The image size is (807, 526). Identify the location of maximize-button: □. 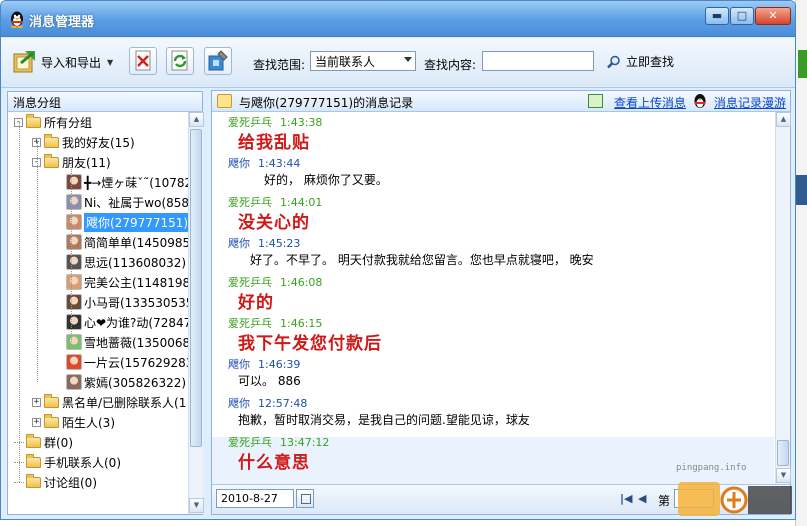
(742, 16).